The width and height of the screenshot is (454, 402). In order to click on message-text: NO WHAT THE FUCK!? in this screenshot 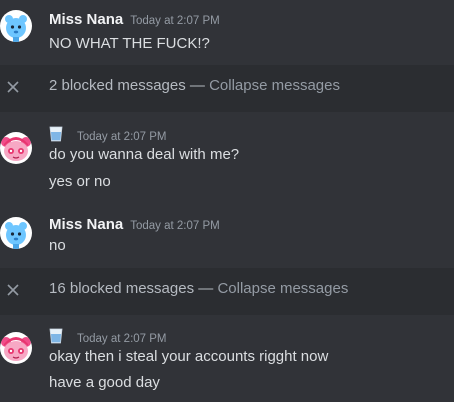, I will do `click(129, 43)`.